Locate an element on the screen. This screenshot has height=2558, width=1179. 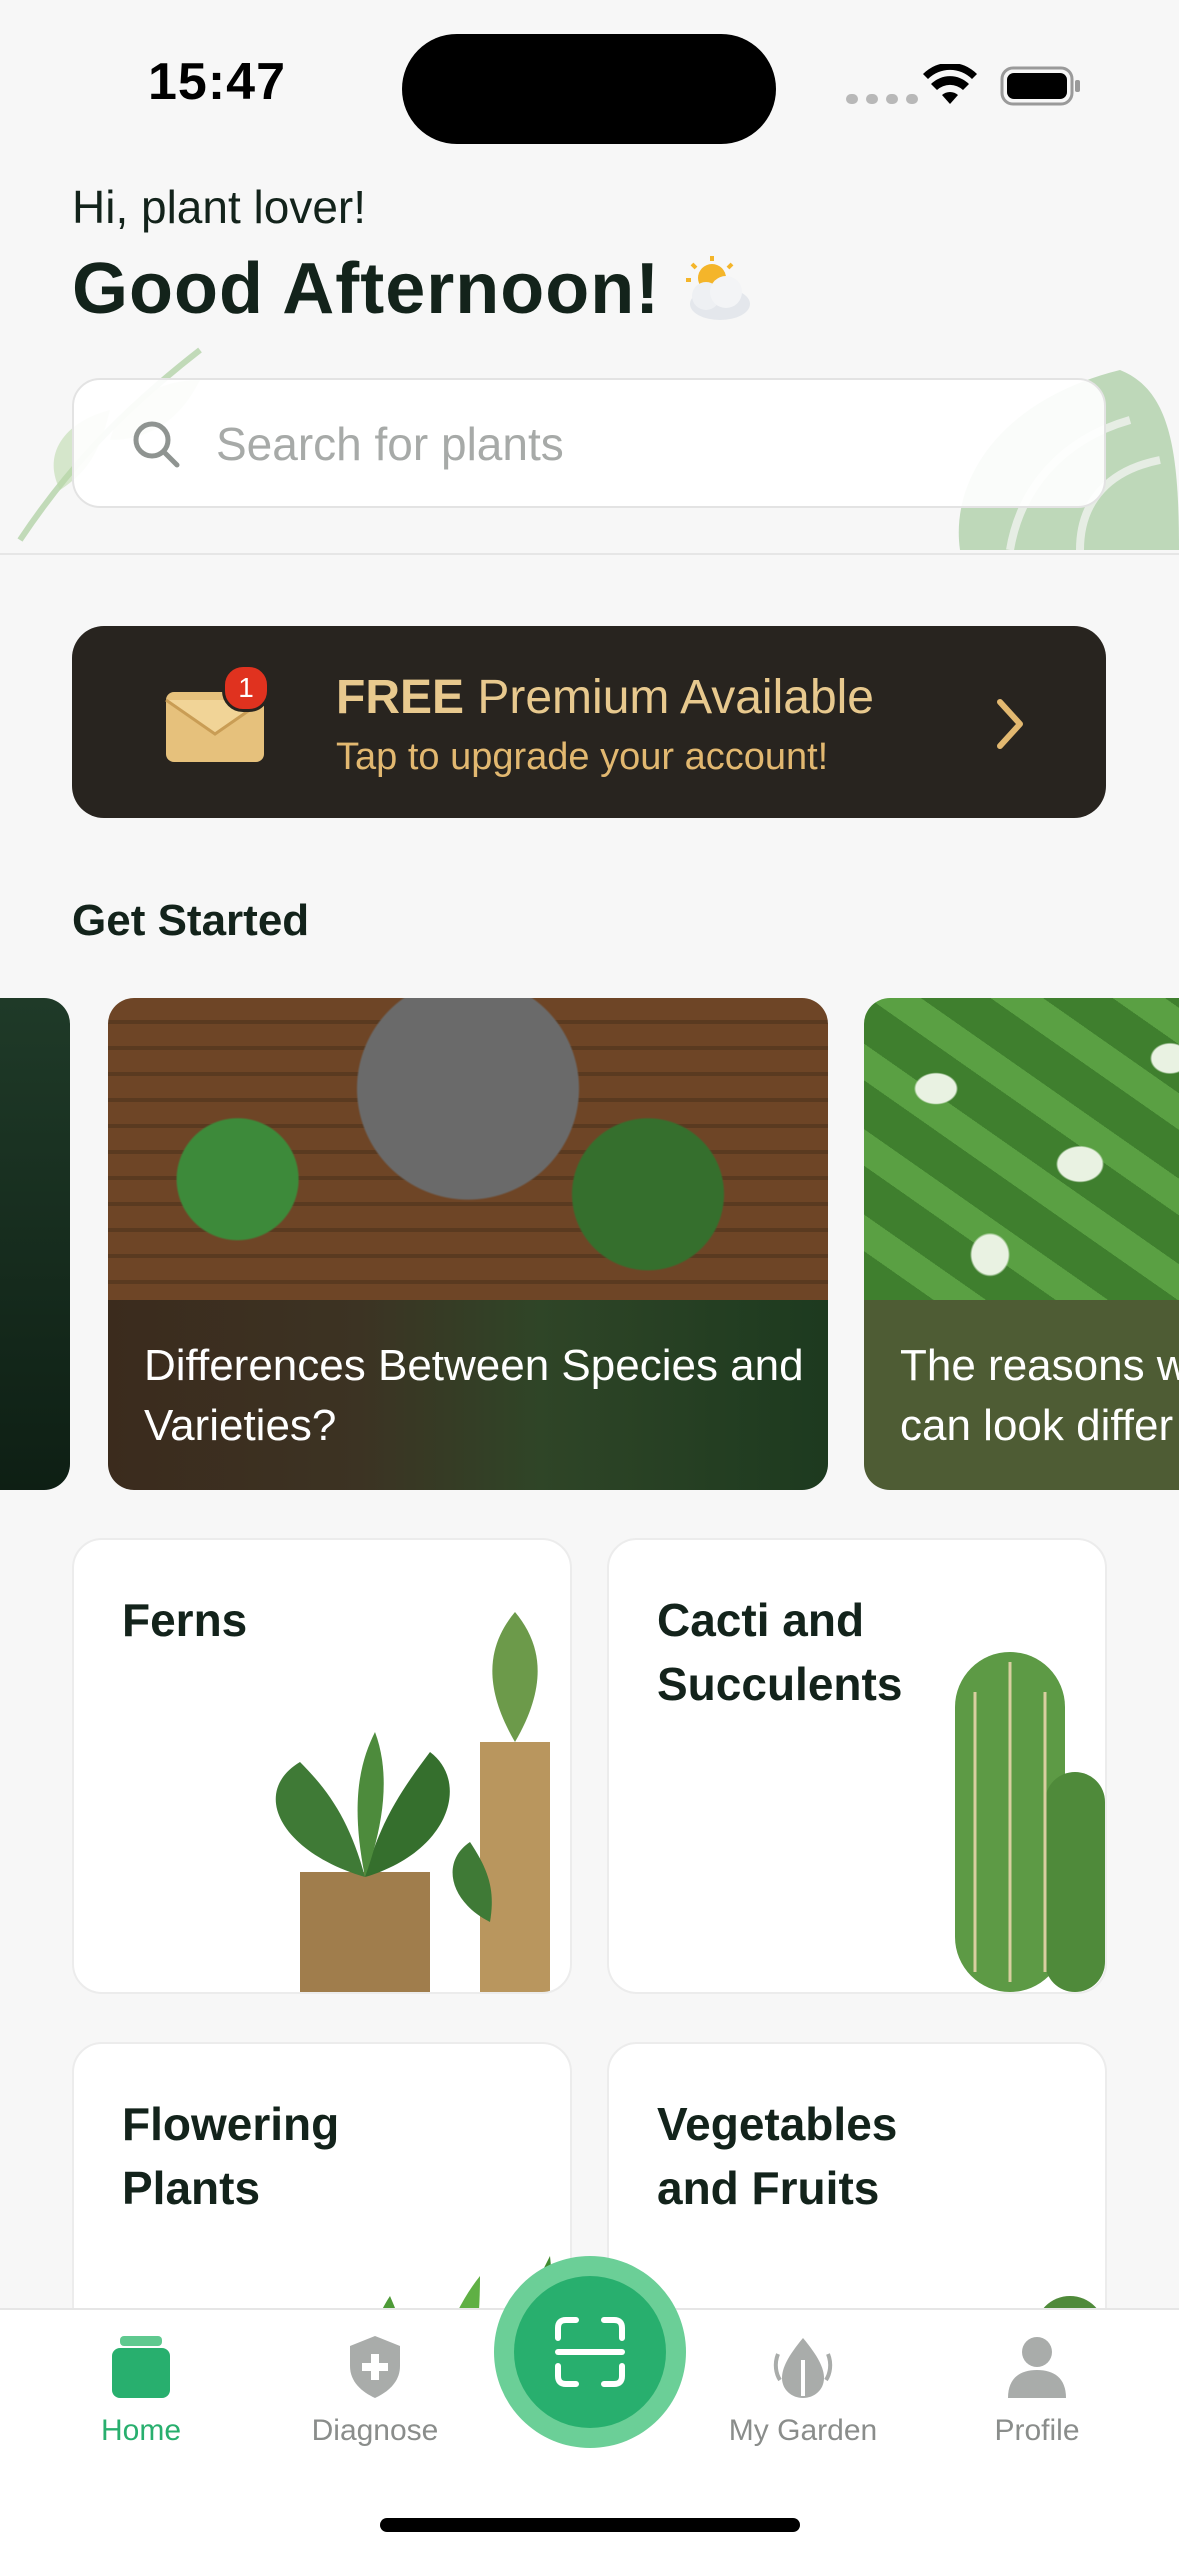
status-time: 15:47 is located at coordinates (217, 82).